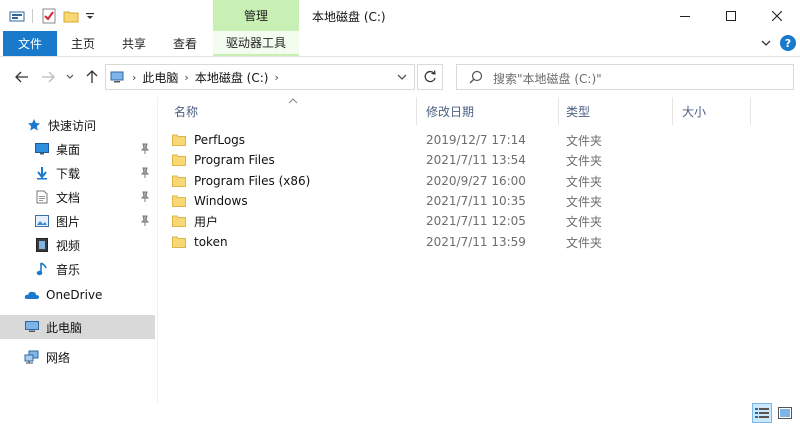 This screenshot has width=800, height=429. I want to click on search-icon, so click(476, 78).